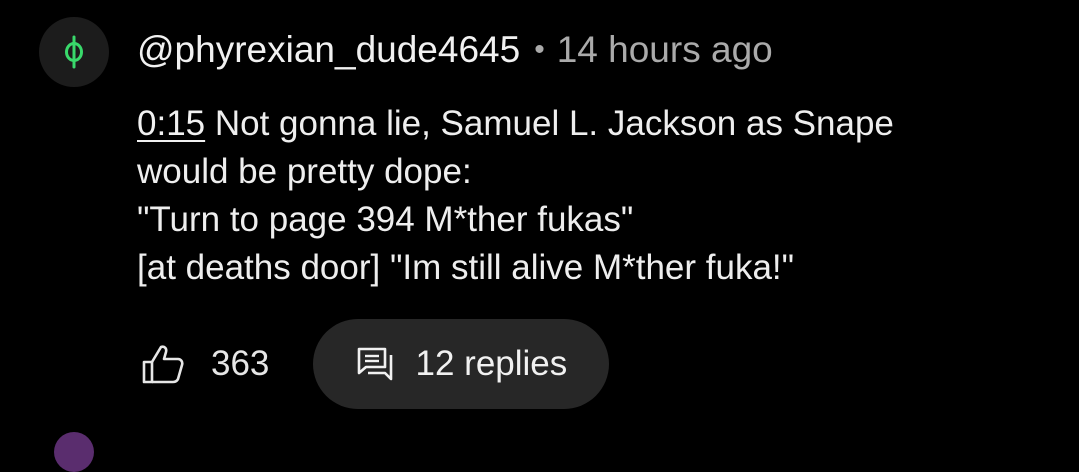 The width and height of the screenshot is (1079, 472). Describe the element at coordinates (171, 123) in the screenshot. I see `timestamp-link: 0:15` at that location.